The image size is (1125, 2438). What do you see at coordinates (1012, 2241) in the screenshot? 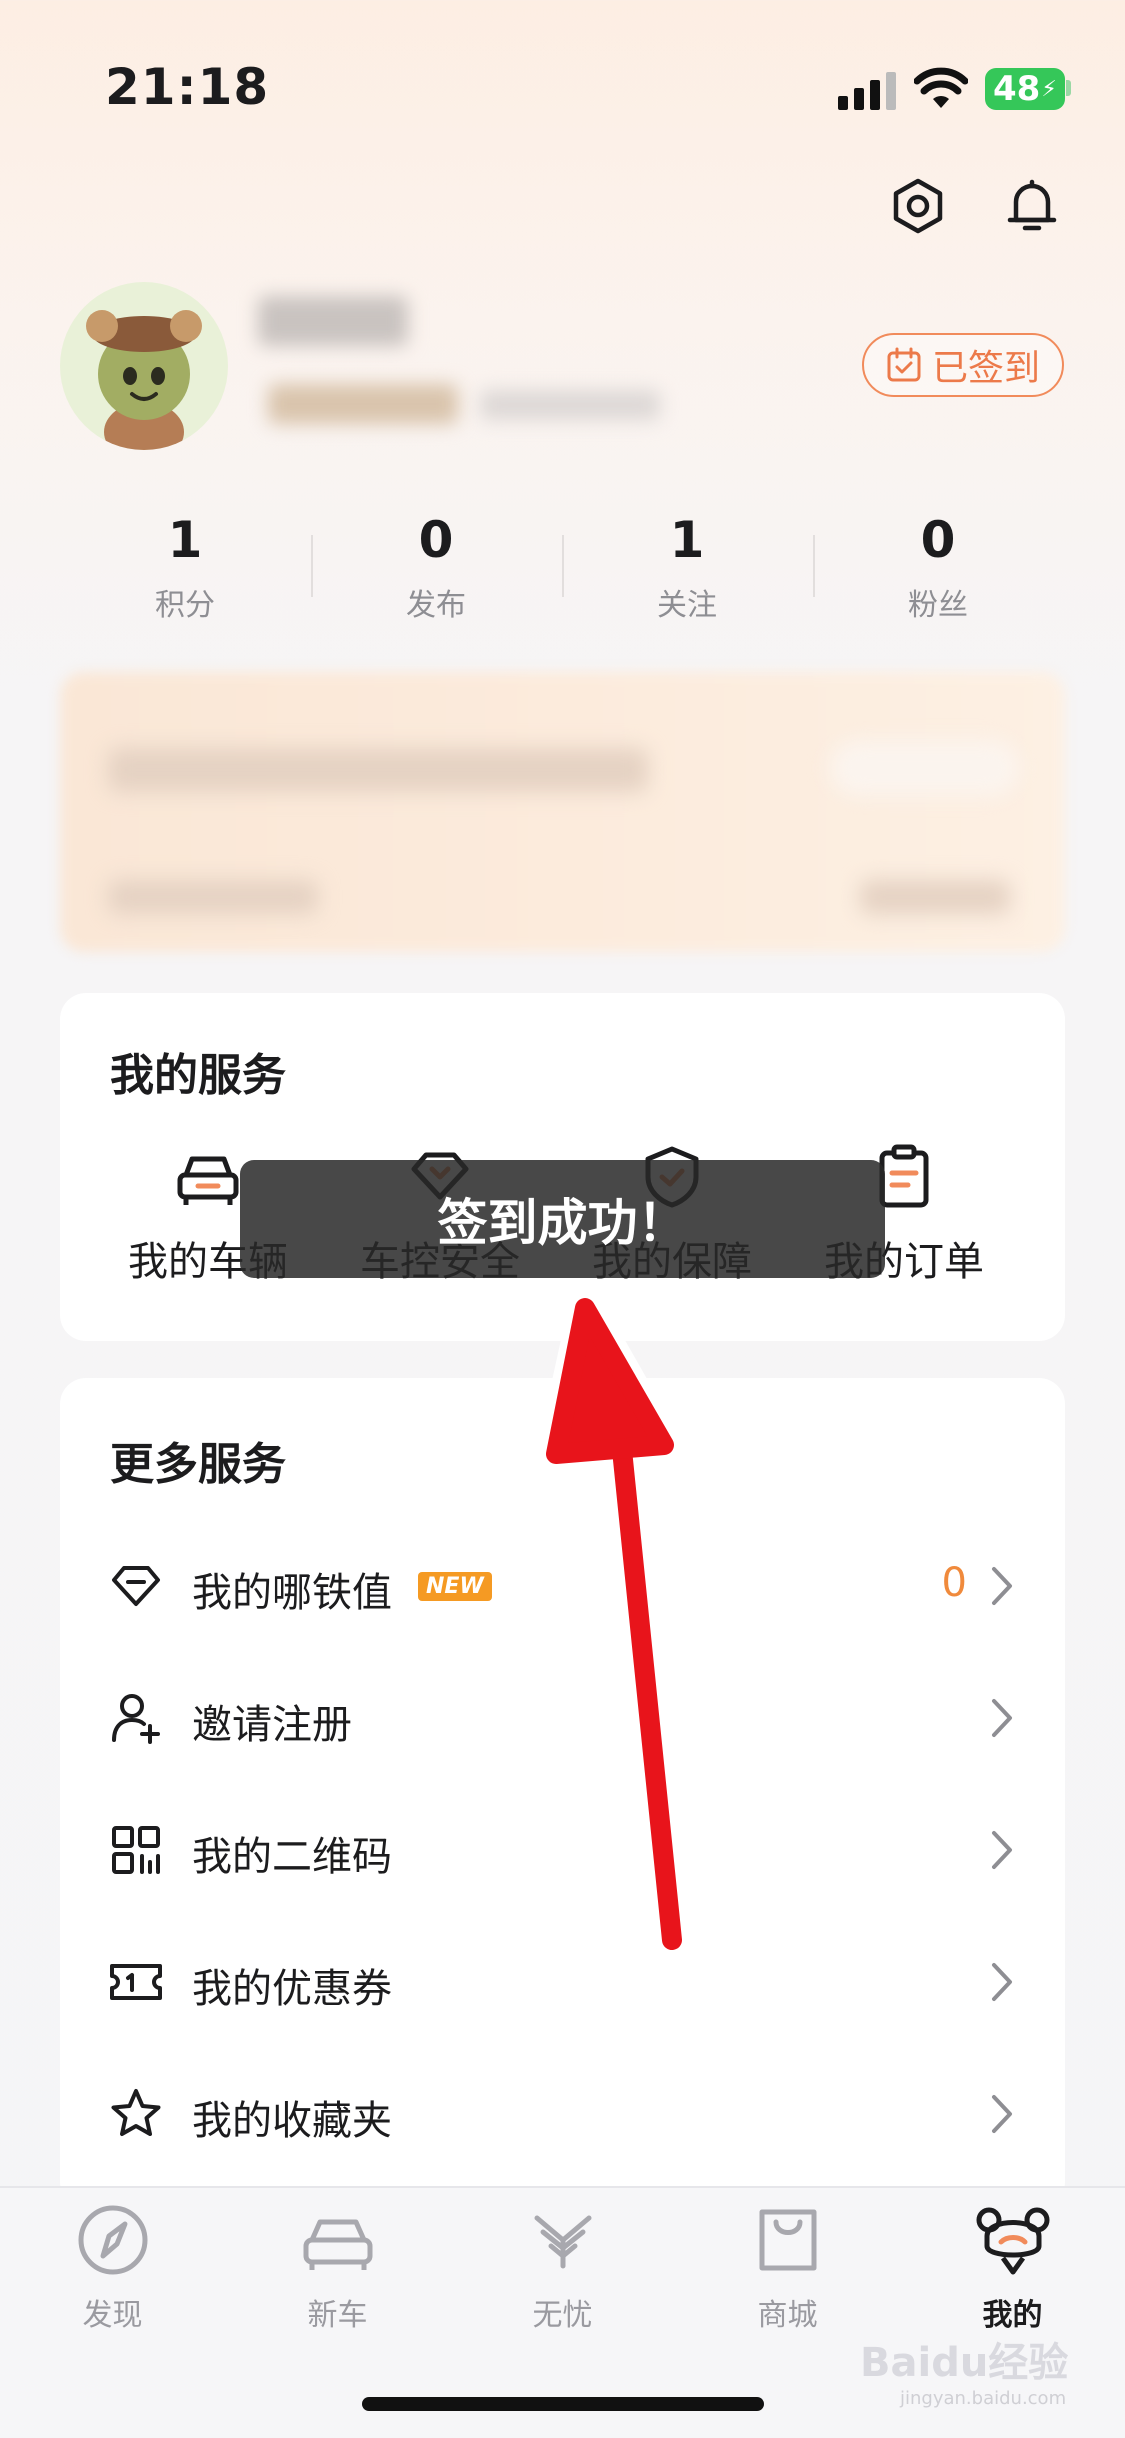
I see `mascot-icon` at bounding box center [1012, 2241].